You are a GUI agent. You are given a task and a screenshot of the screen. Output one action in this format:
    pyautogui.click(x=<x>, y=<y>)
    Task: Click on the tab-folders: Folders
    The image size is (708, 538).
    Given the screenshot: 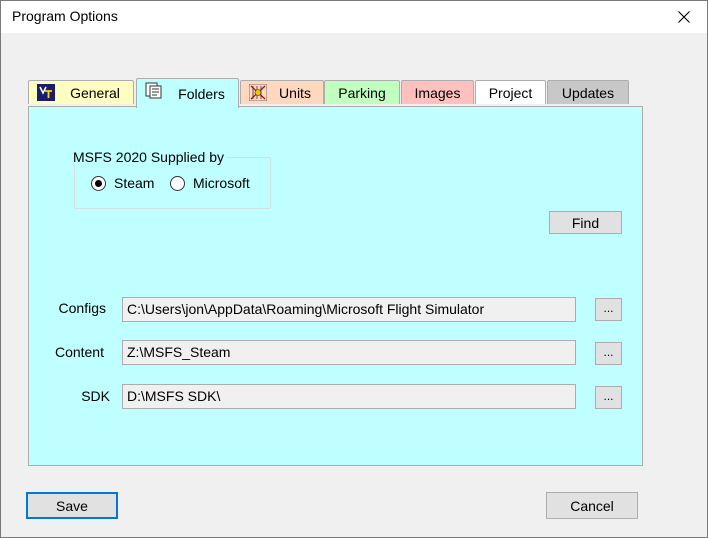 What is the action you would take?
    pyautogui.click(x=187, y=93)
    